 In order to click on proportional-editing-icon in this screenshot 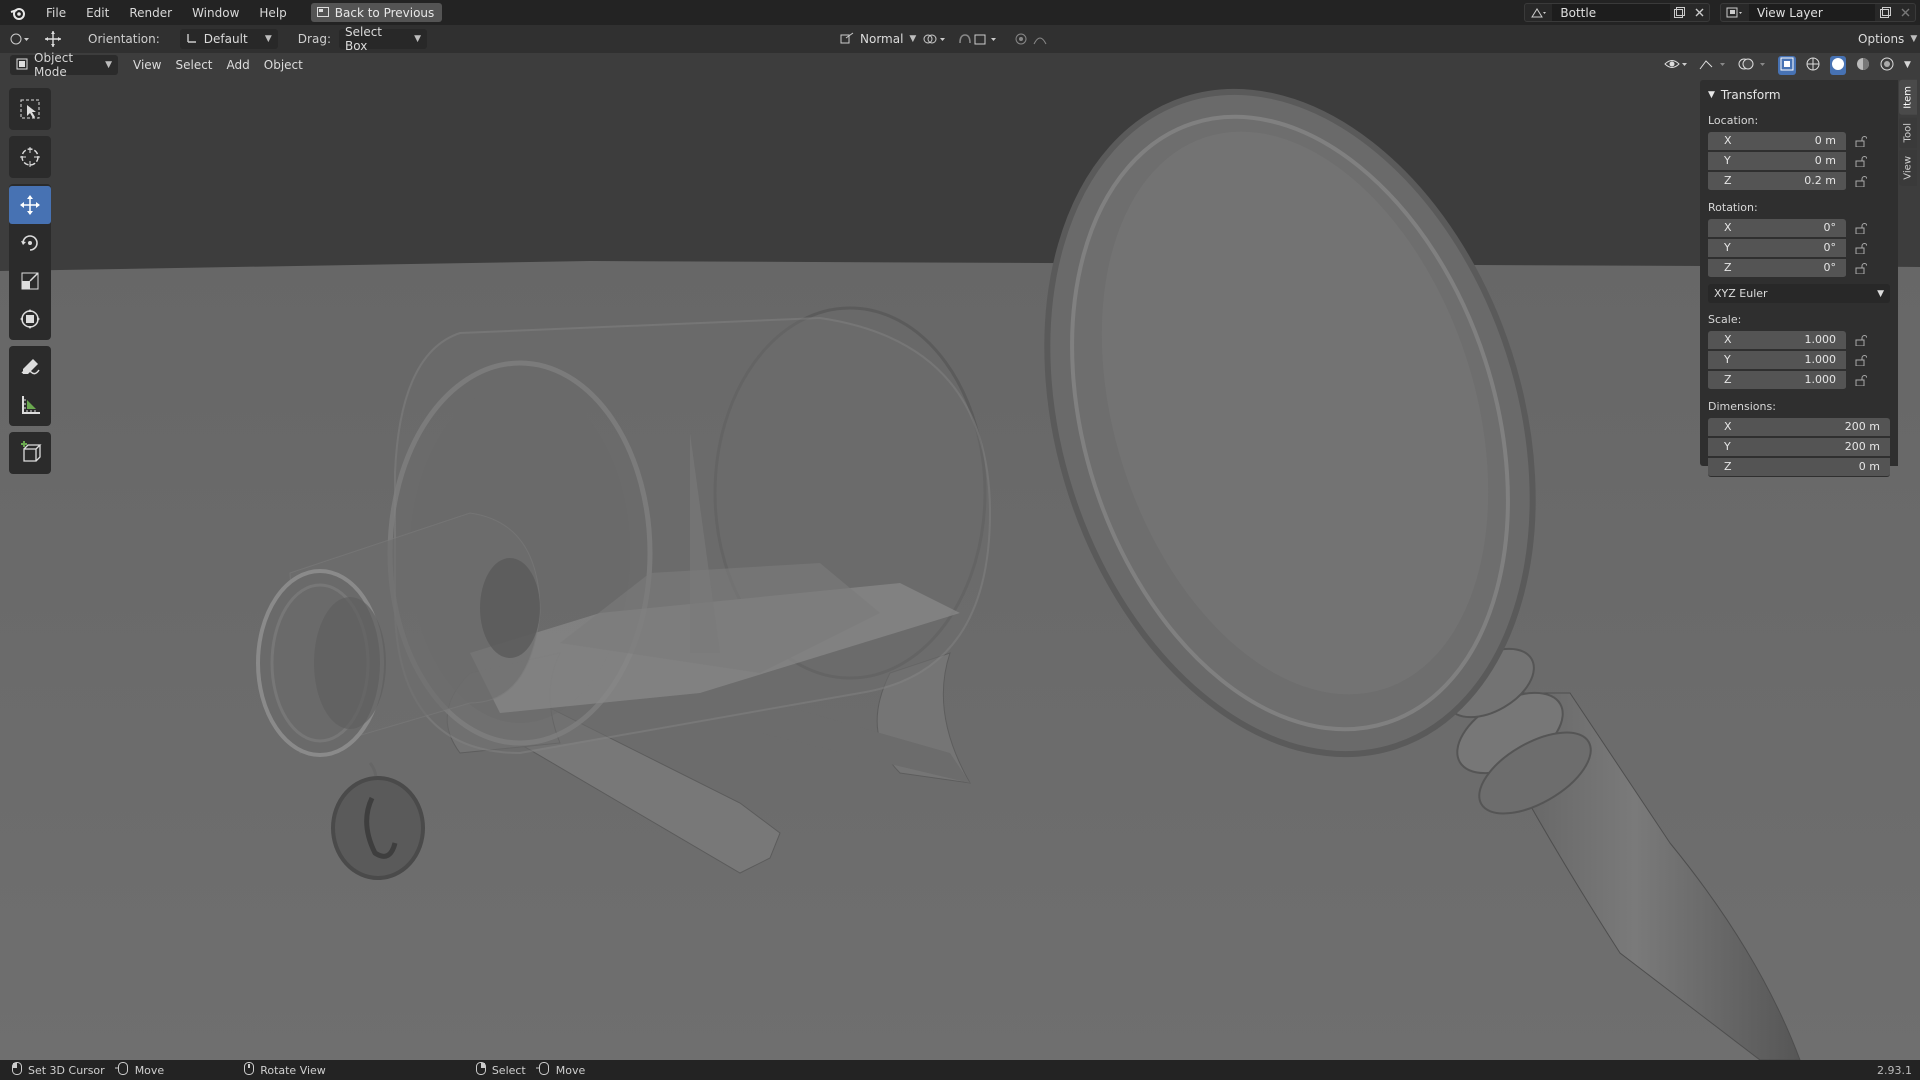, I will do `click(1037, 39)`.